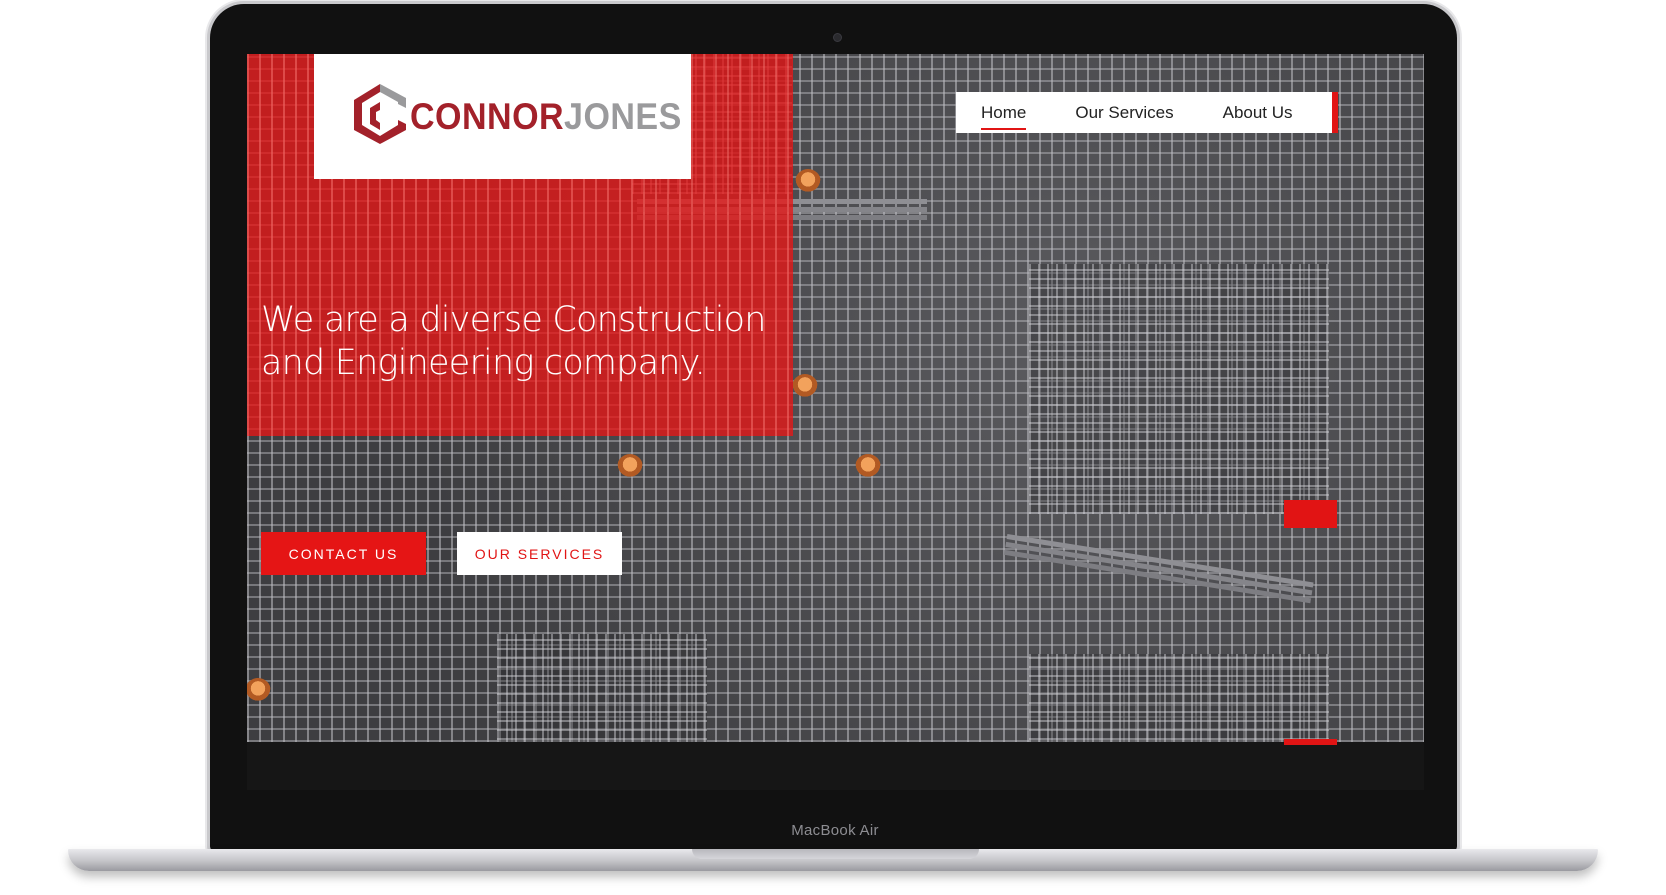  I want to click on hero-headline-line1: We are a diverse Construction, so click(513, 320).